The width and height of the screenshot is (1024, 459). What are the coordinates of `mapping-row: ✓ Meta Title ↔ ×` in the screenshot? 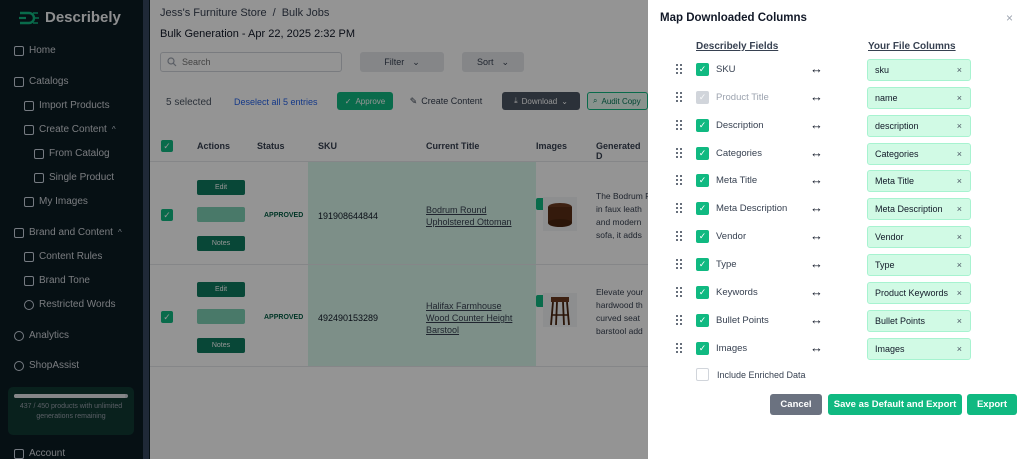 It's located at (836, 181).